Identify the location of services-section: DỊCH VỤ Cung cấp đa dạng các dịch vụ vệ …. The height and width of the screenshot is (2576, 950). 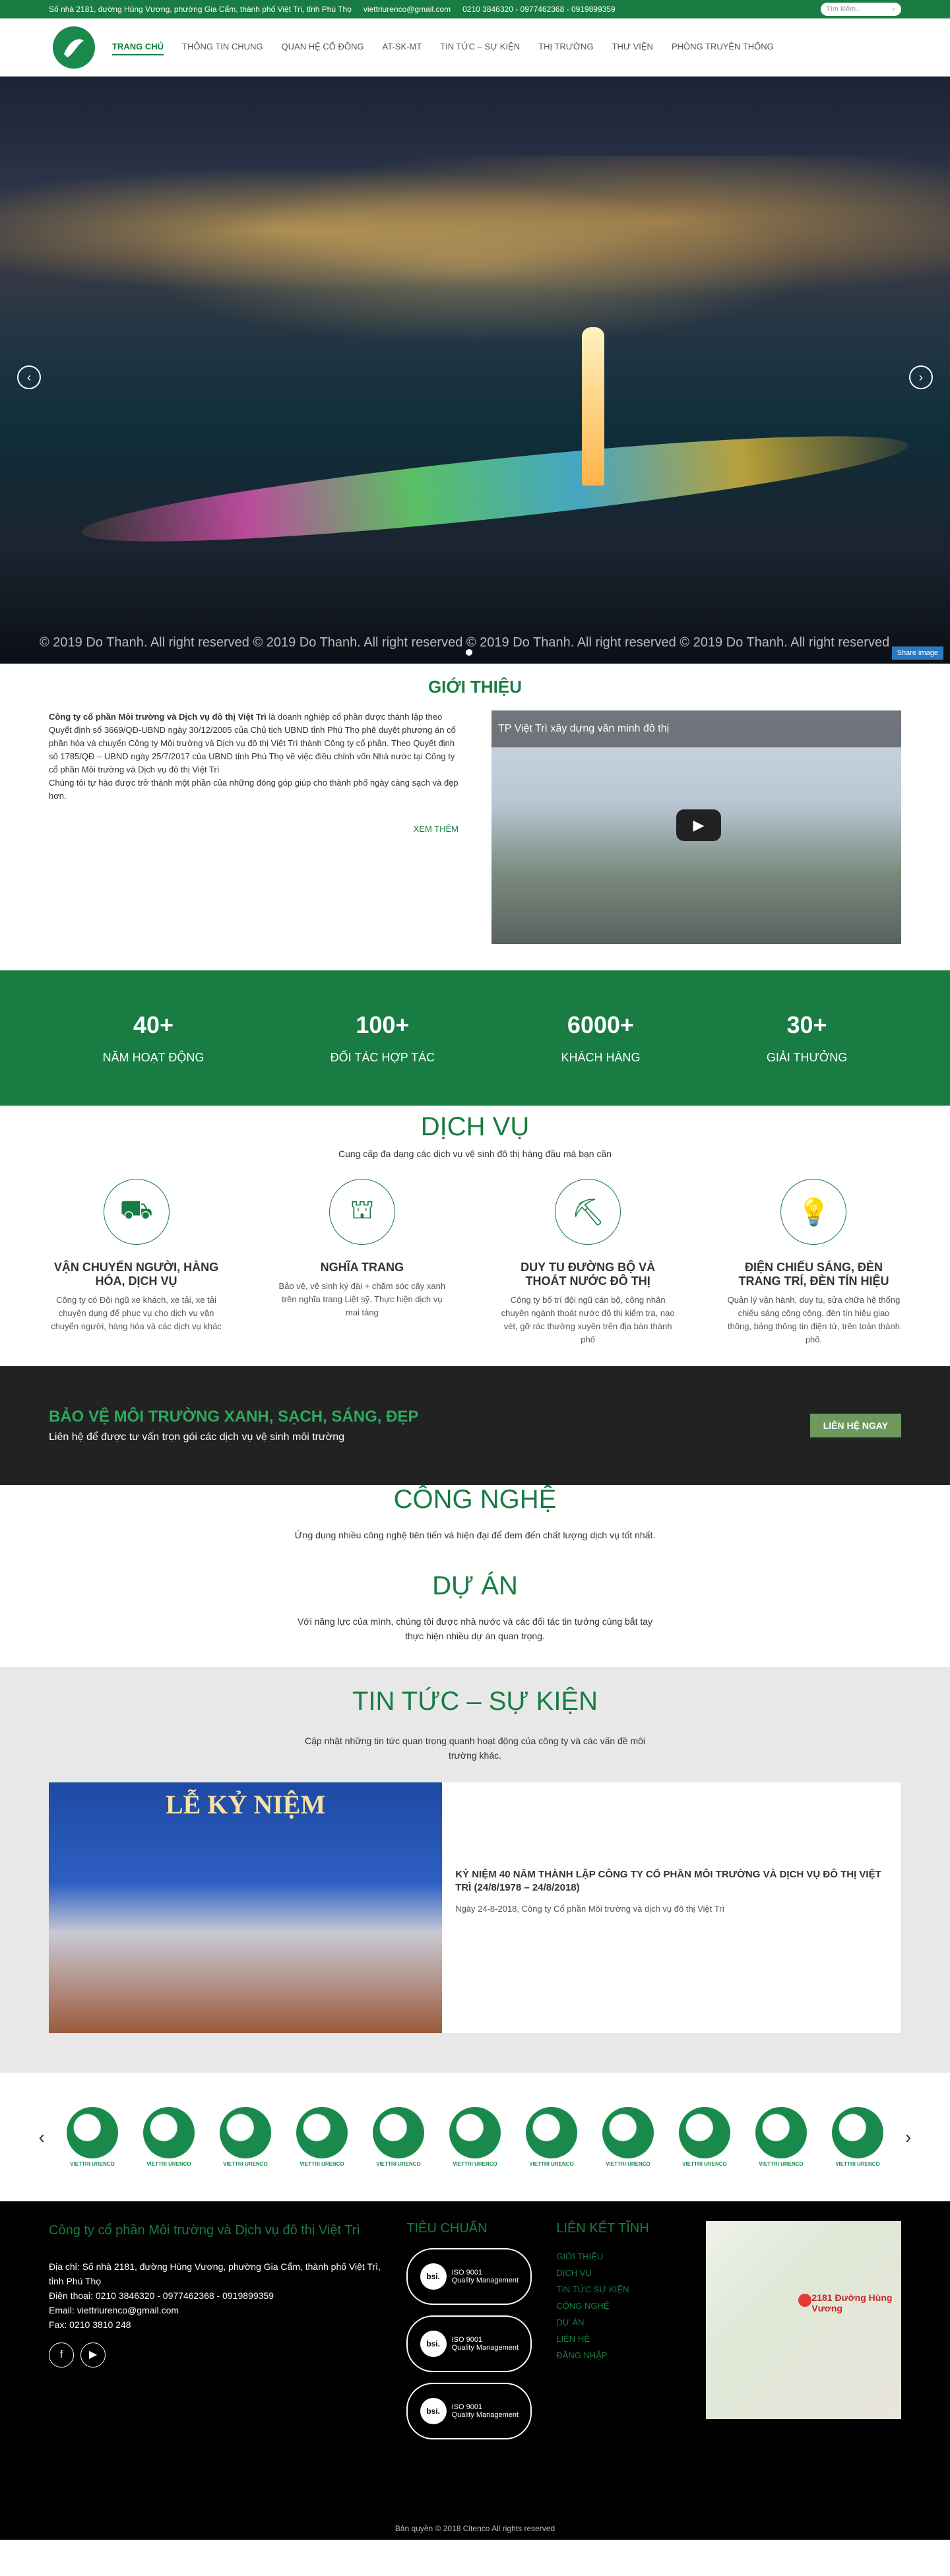
(476, 1228).